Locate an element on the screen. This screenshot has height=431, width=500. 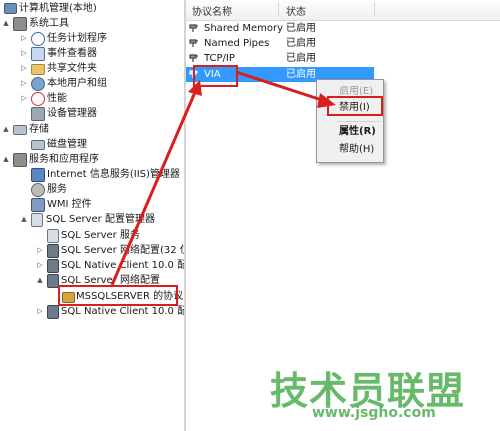
tree-item-event-viewer: ▷ 事件查看器 is located at coordinates (92, 53).